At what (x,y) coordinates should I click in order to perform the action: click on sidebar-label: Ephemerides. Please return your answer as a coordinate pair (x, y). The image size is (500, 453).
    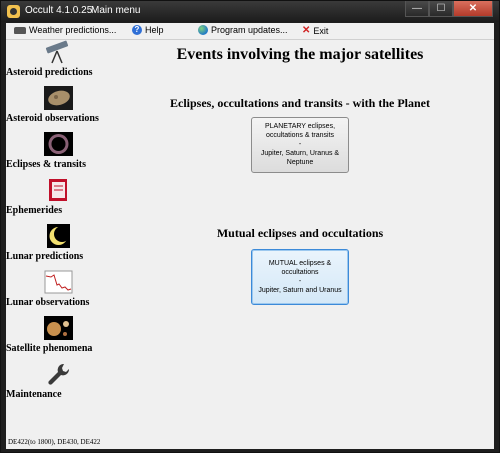
    Looking at the image, I should click on (34, 210).